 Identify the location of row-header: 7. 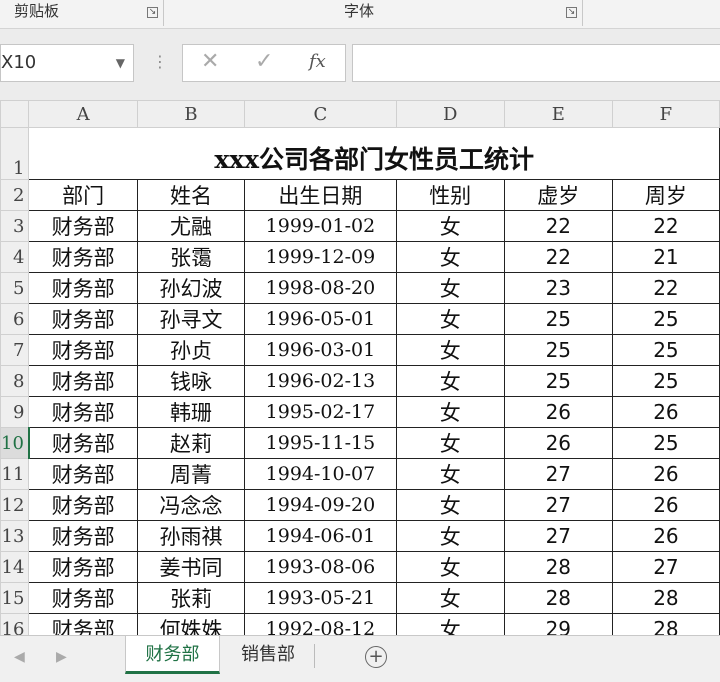
(15, 350).